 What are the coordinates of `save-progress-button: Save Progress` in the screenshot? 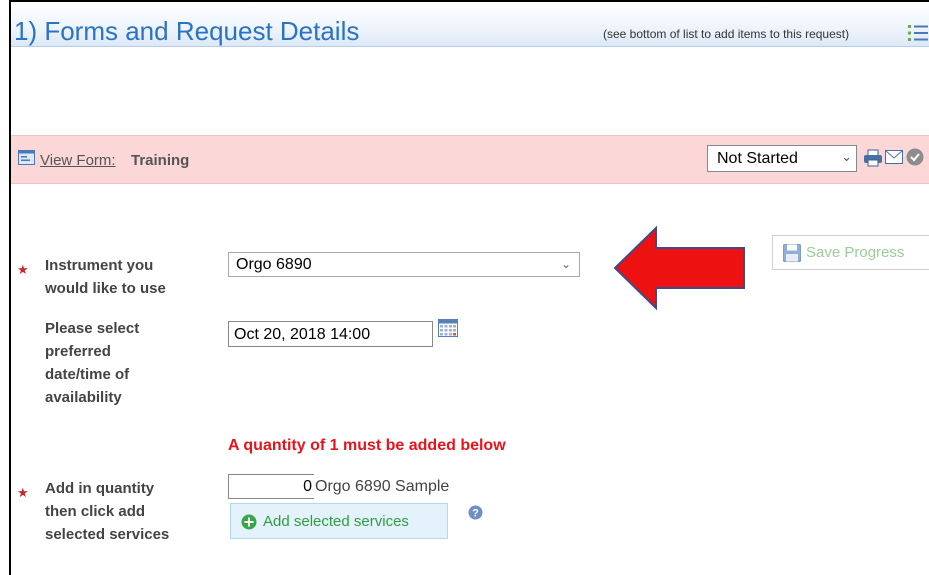 It's located at (850, 252).